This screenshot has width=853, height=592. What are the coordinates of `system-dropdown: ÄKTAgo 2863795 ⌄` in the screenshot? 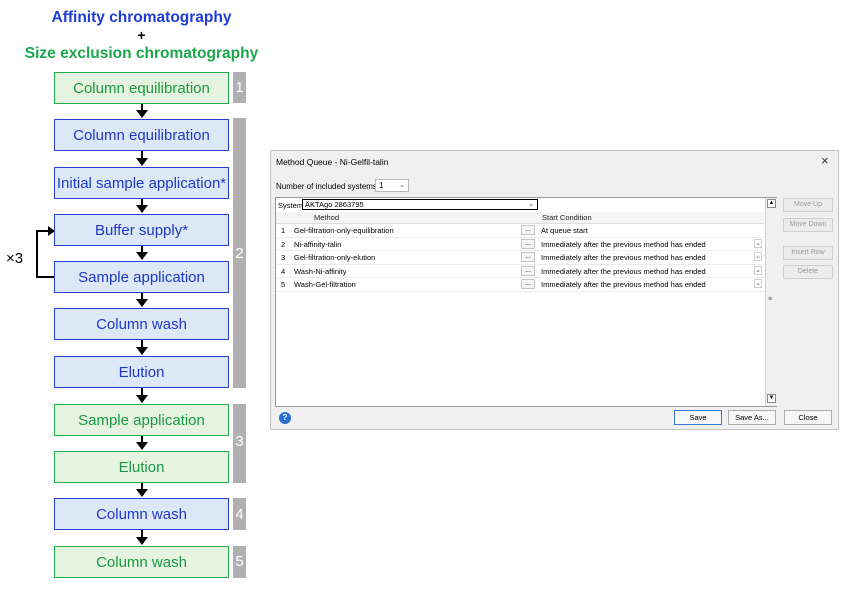 It's located at (420, 204).